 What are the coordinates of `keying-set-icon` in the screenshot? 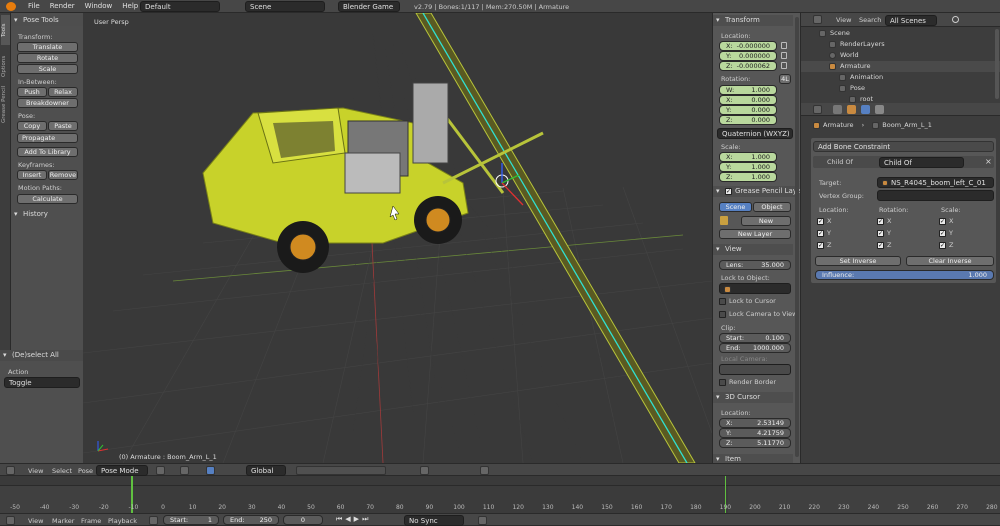 It's located at (482, 520).